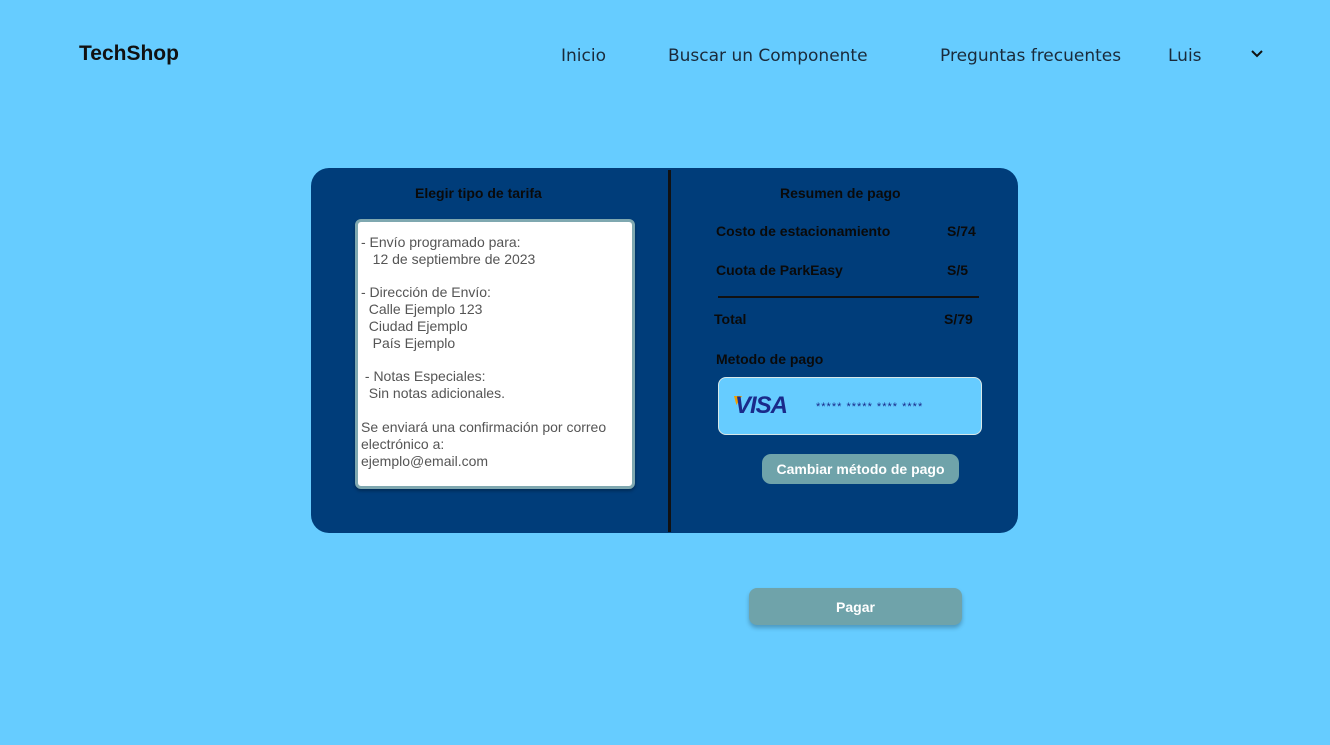 The width and height of the screenshot is (1330, 745). I want to click on parkeasy-fee-label: Cuota de ParkEasy, so click(779, 270).